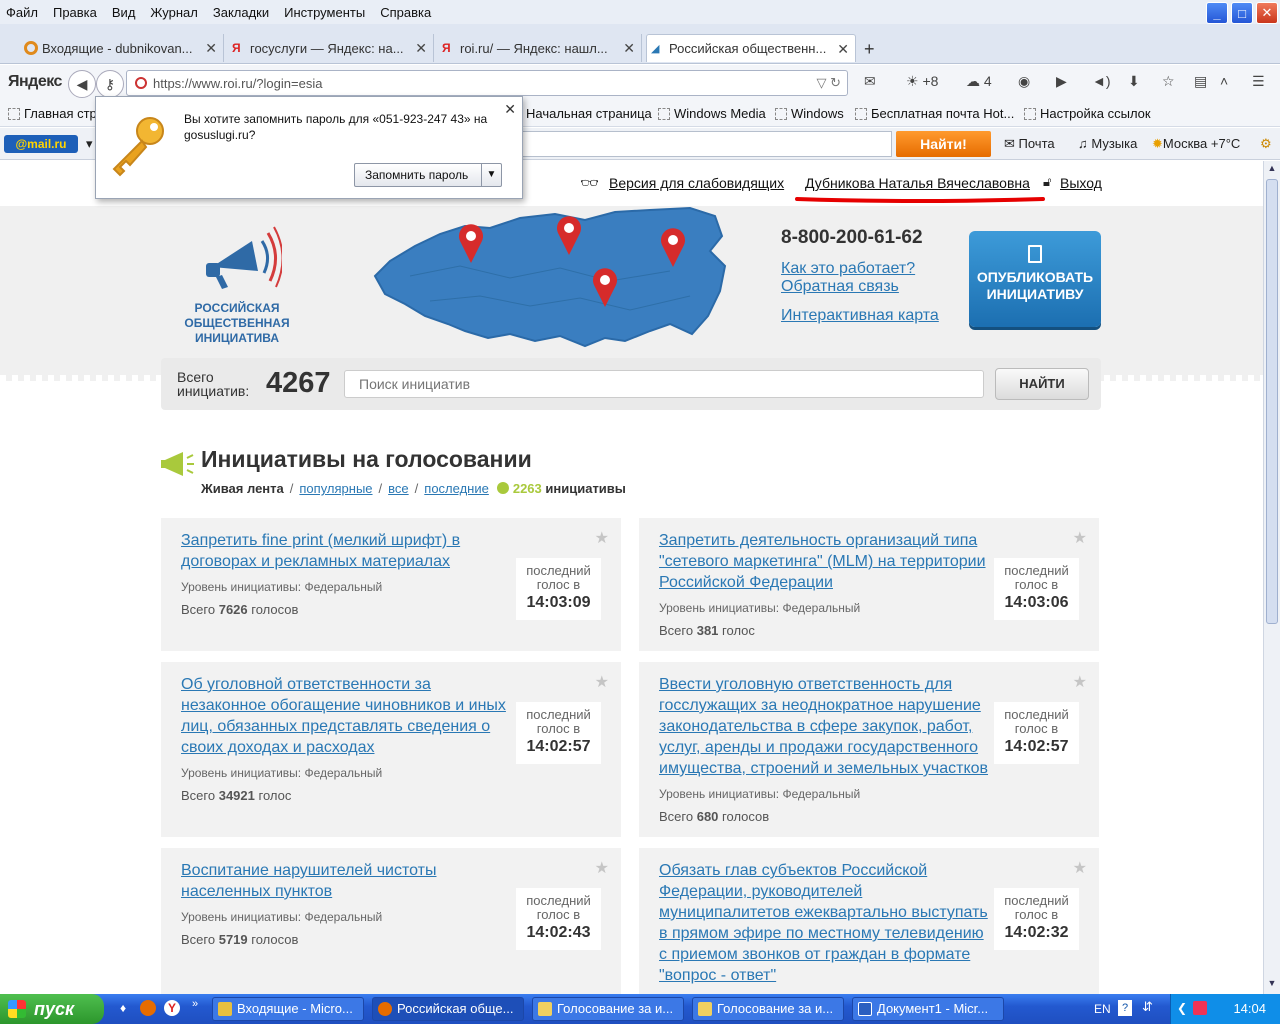 This screenshot has width=1280, height=1024. Describe the element at coordinates (860, 316) in the screenshot. I see `interactive-map-link: Интерактивная карта` at that location.